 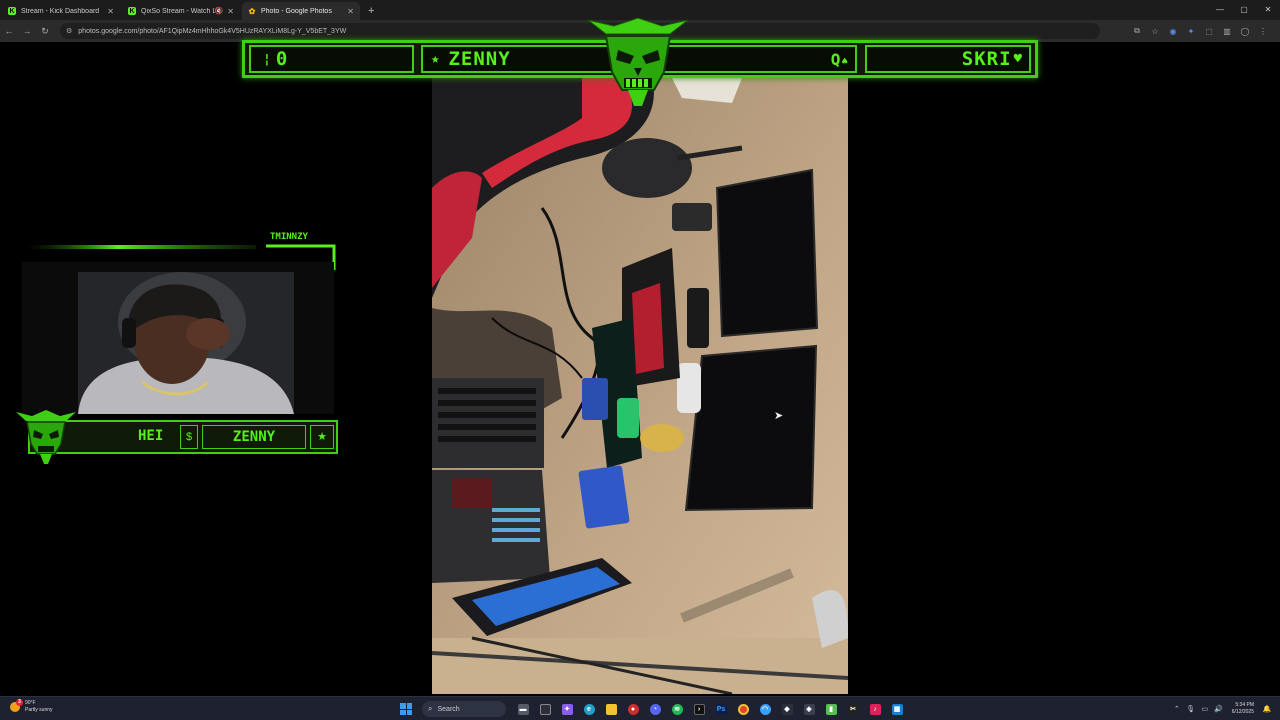 What do you see at coordinates (69, 31) in the screenshot?
I see `site-info-icon: ⚙` at bounding box center [69, 31].